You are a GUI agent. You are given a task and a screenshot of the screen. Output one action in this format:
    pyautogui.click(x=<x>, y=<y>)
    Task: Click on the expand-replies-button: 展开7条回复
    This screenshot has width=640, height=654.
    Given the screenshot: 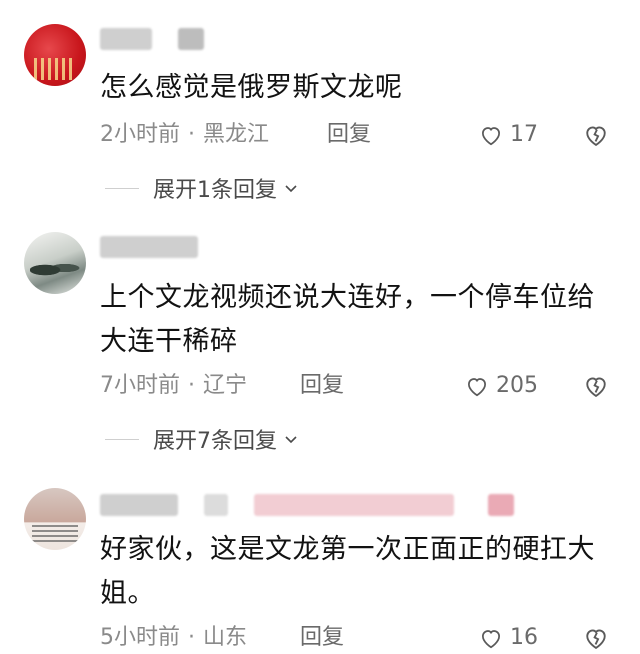 What is the action you would take?
    pyautogui.click(x=202, y=439)
    